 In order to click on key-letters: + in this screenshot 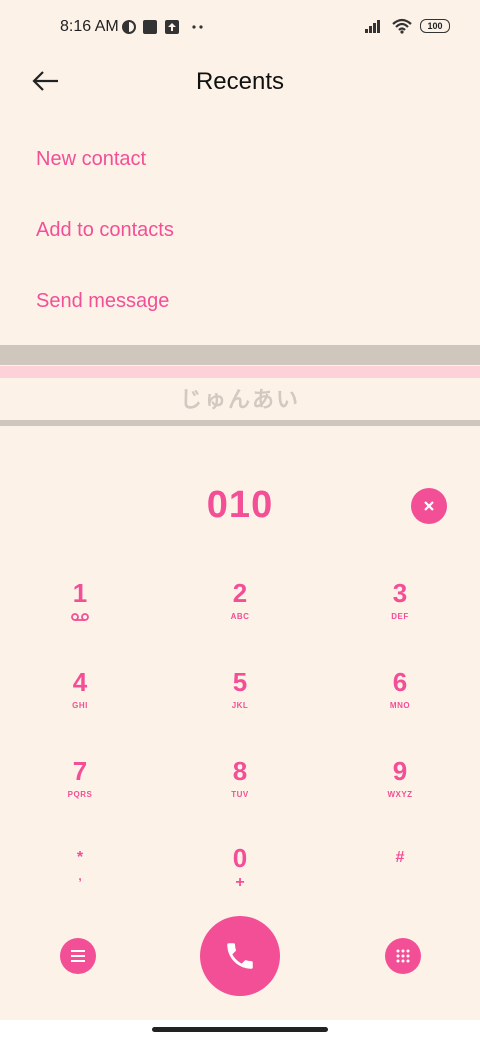, I will do `click(240, 882)`.